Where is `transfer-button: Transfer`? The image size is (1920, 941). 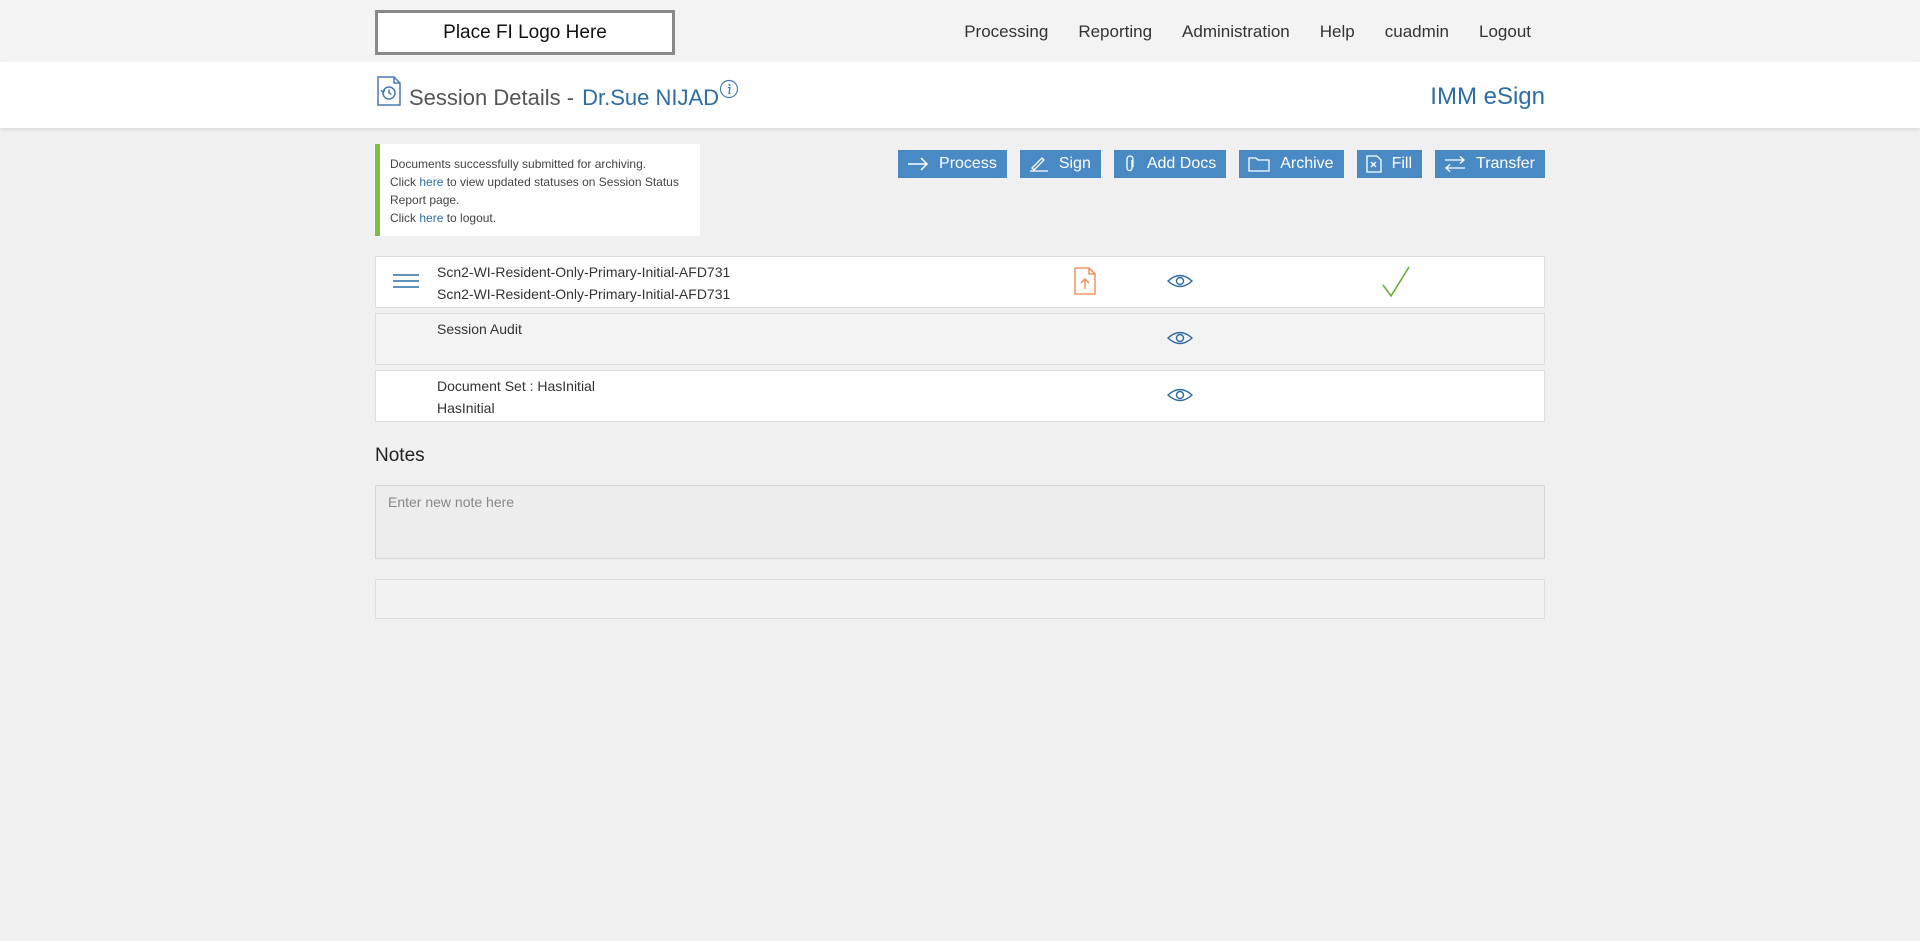
transfer-button: Transfer is located at coordinates (1490, 164).